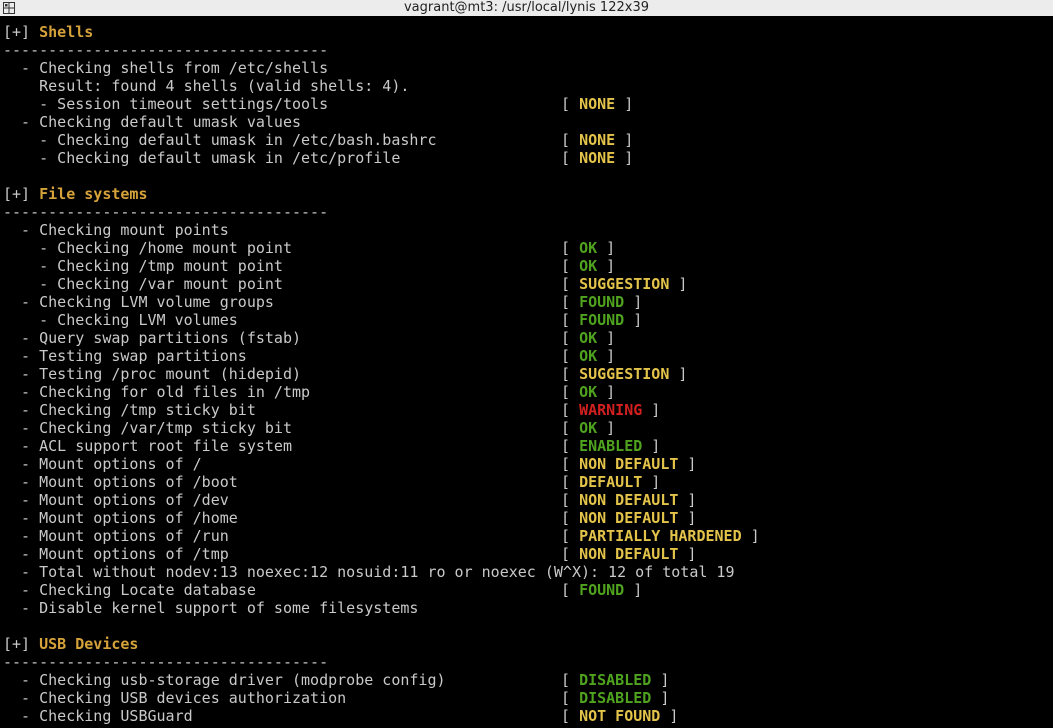 The width and height of the screenshot is (1053, 728). I want to click on section-header: [+] File systems, so click(75, 194).